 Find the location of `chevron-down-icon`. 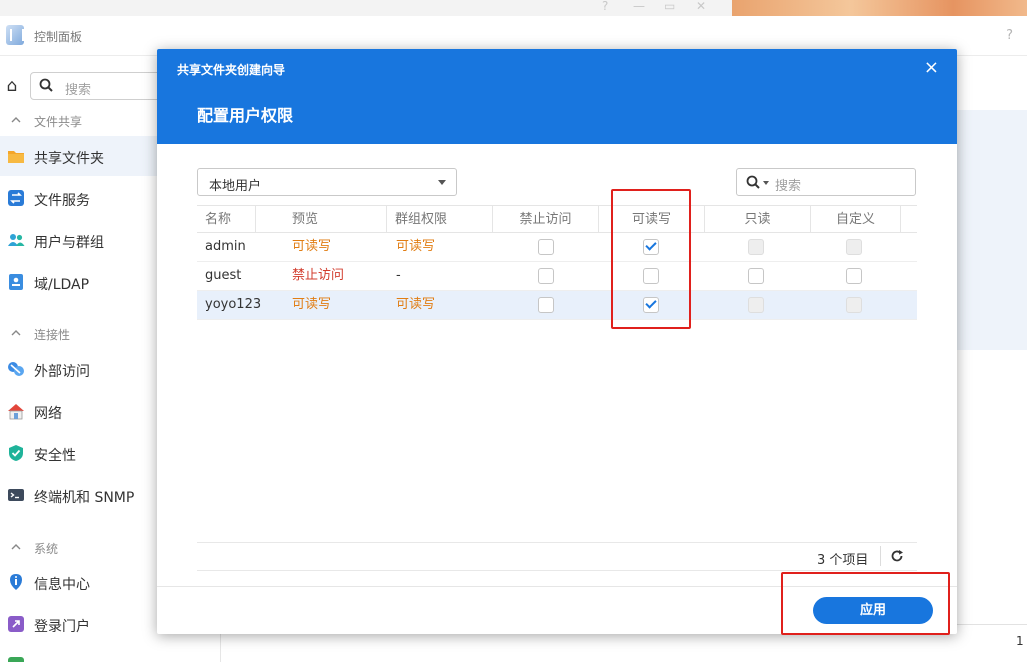

chevron-down-icon is located at coordinates (442, 182).